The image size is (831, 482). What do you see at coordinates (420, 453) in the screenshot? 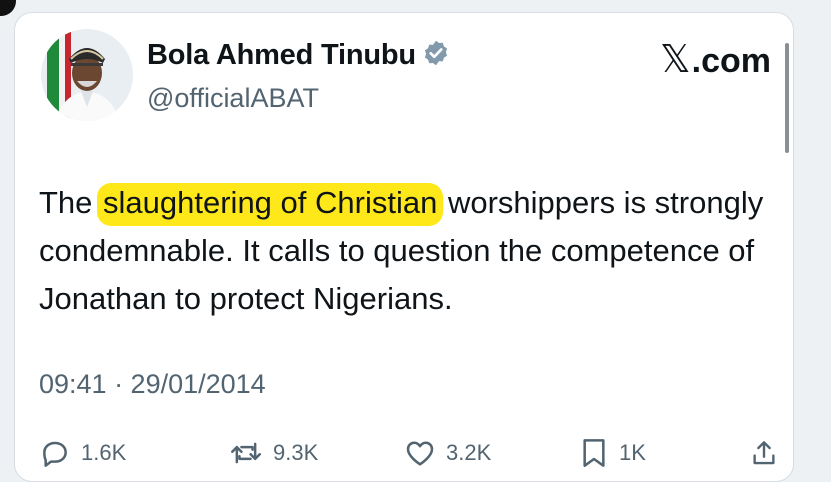
I see `heart-icon` at bounding box center [420, 453].